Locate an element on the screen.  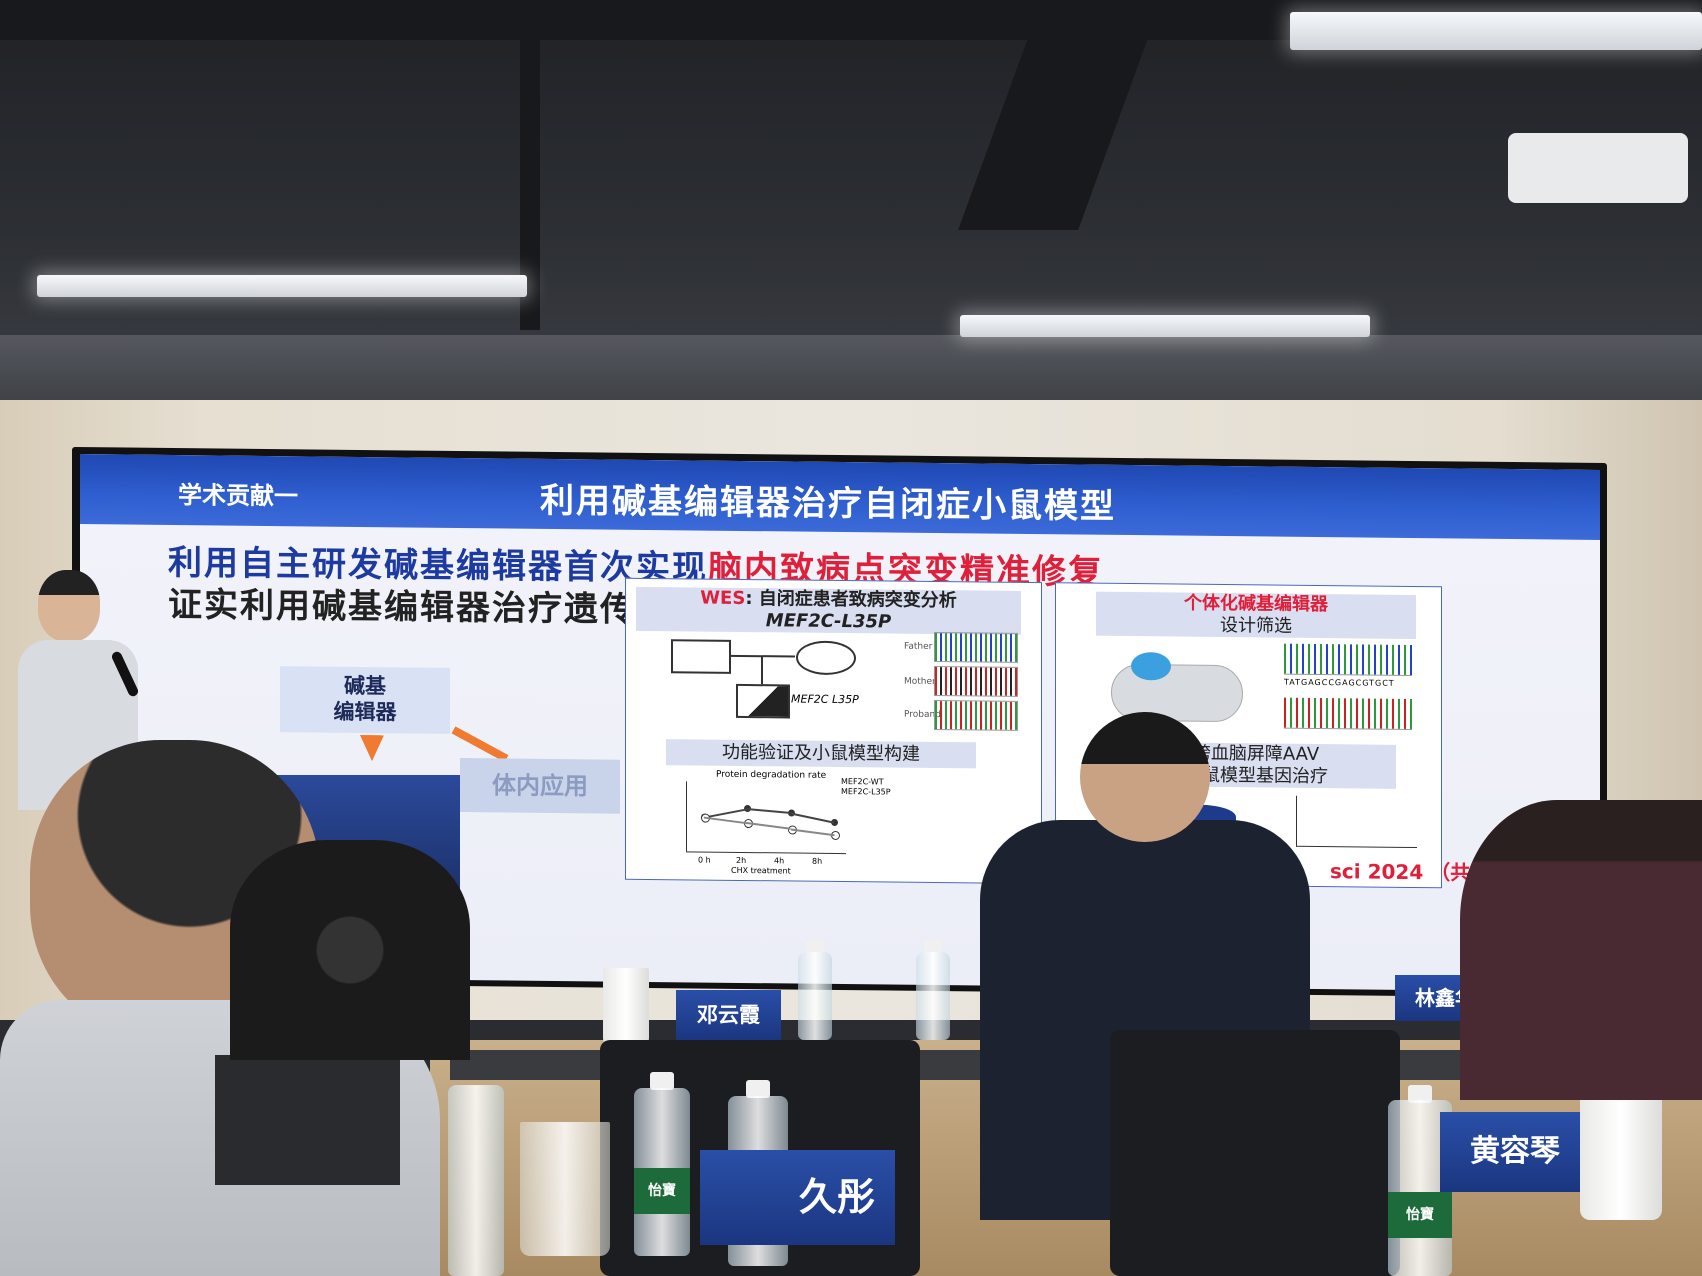
proband-label: MEF2C L35P is located at coordinates (825, 699).